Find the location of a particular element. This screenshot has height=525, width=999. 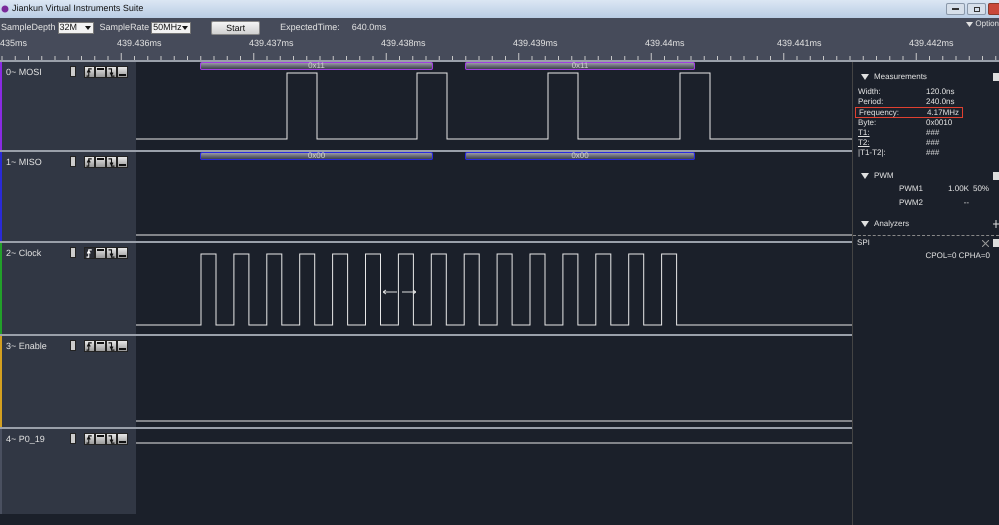

channel-name: 2~ Clock is located at coordinates (24, 253).